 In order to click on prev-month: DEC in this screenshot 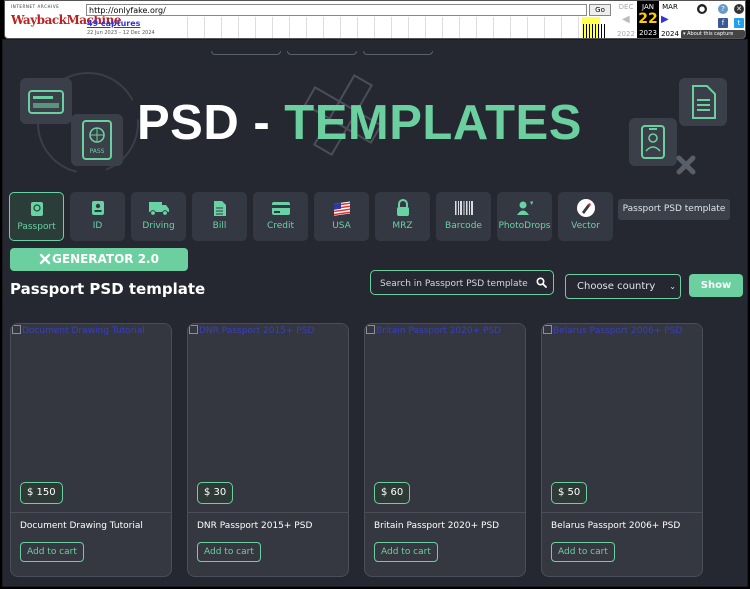, I will do `click(626, 7)`.